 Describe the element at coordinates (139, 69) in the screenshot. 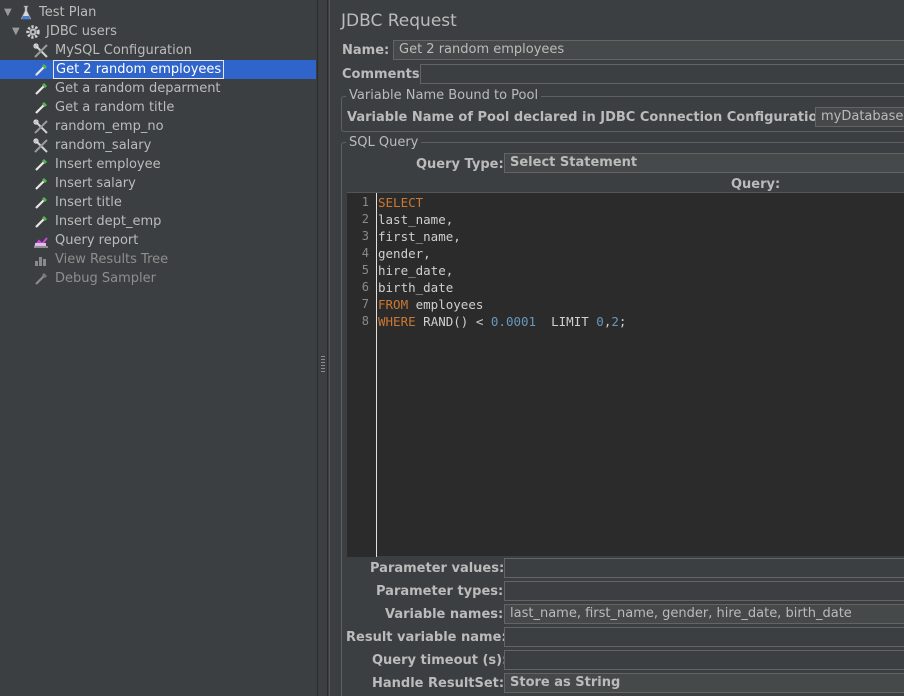

I see `tree-item-label: Get 2 random employees` at that location.